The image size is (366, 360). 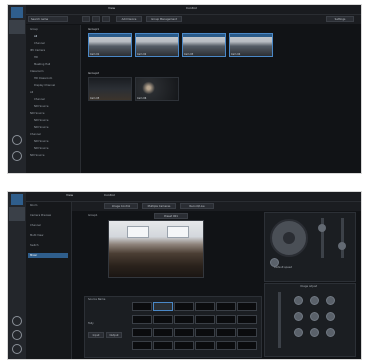 I want to click on nav-item-selected: Mixer, so click(x=33, y=255).